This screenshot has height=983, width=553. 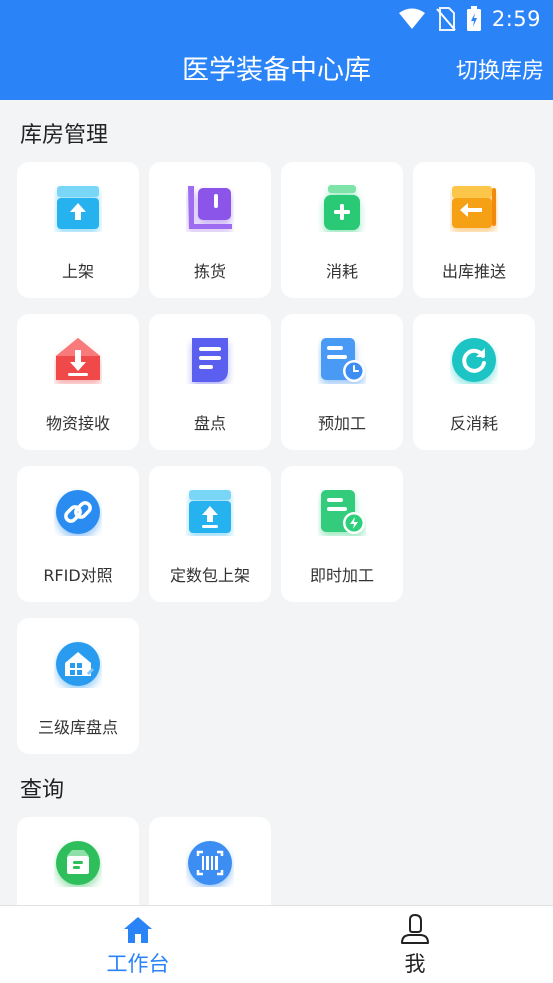 What do you see at coordinates (138, 944) in the screenshot?
I see `nav-workbench: 工作台` at bounding box center [138, 944].